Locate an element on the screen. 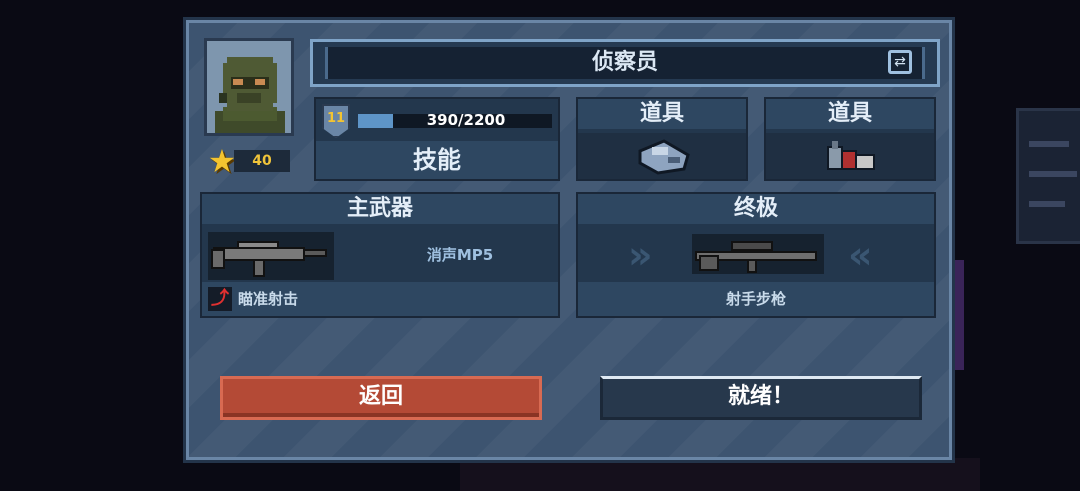 The width and height of the screenshot is (1080, 491). primary-weapon-title: 主武器 is located at coordinates (380, 209).